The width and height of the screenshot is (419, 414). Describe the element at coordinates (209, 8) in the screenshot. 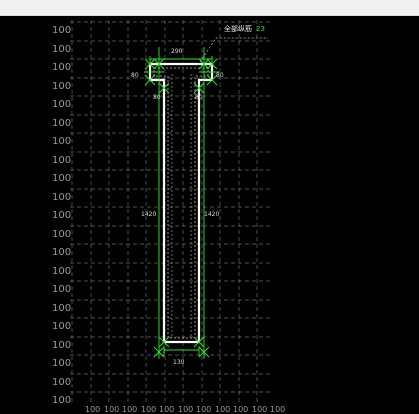

I see `window-top-bar` at that location.